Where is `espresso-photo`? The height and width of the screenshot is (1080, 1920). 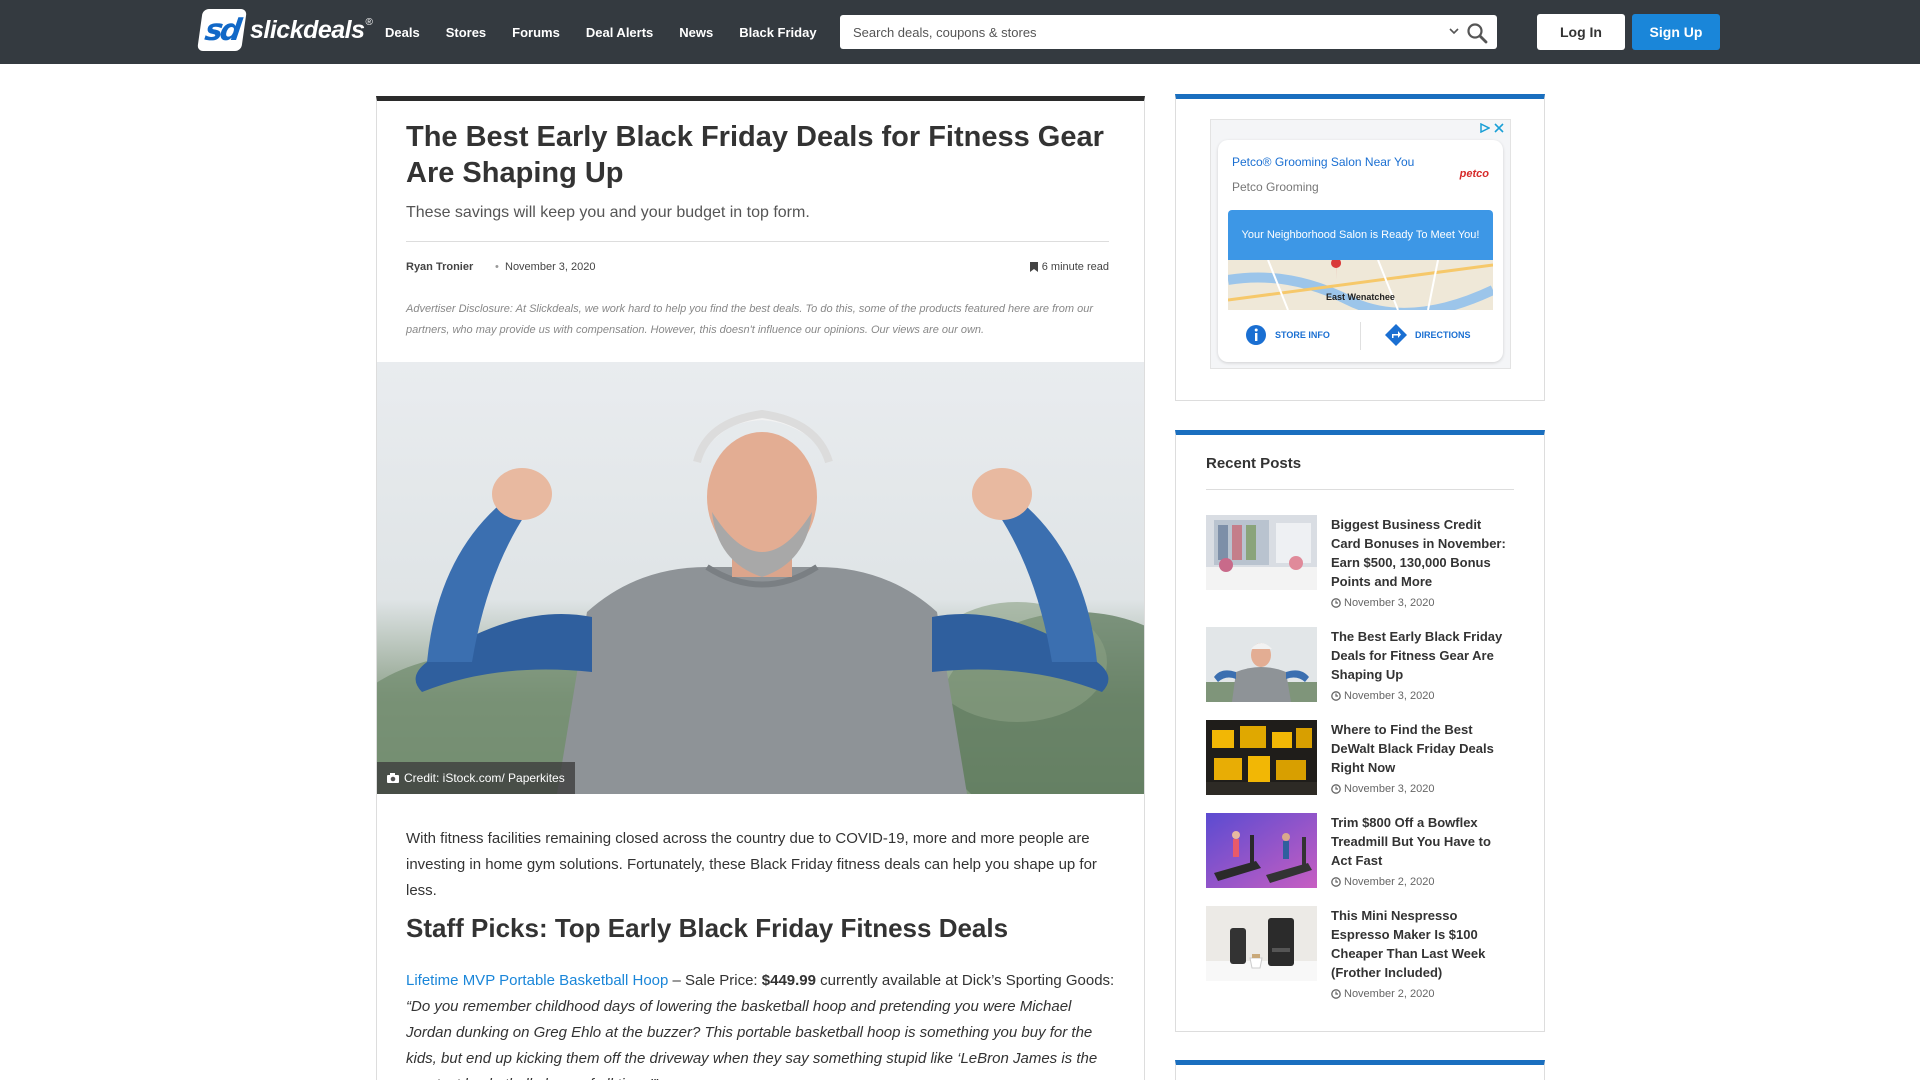 espresso-photo is located at coordinates (1261, 943).